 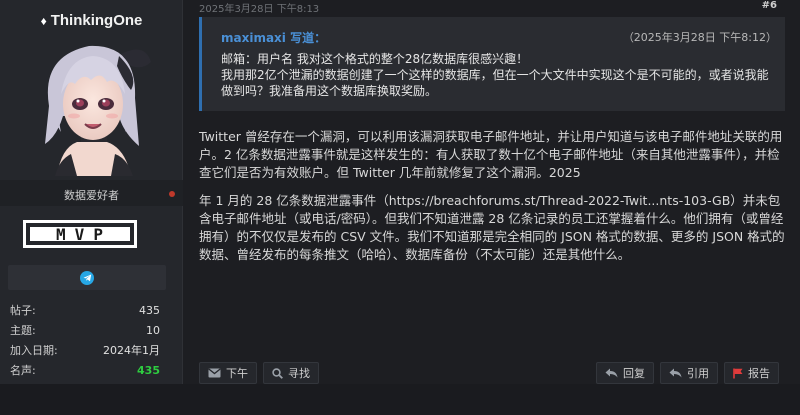 I want to click on post-footer-separator, so click(x=400, y=399).